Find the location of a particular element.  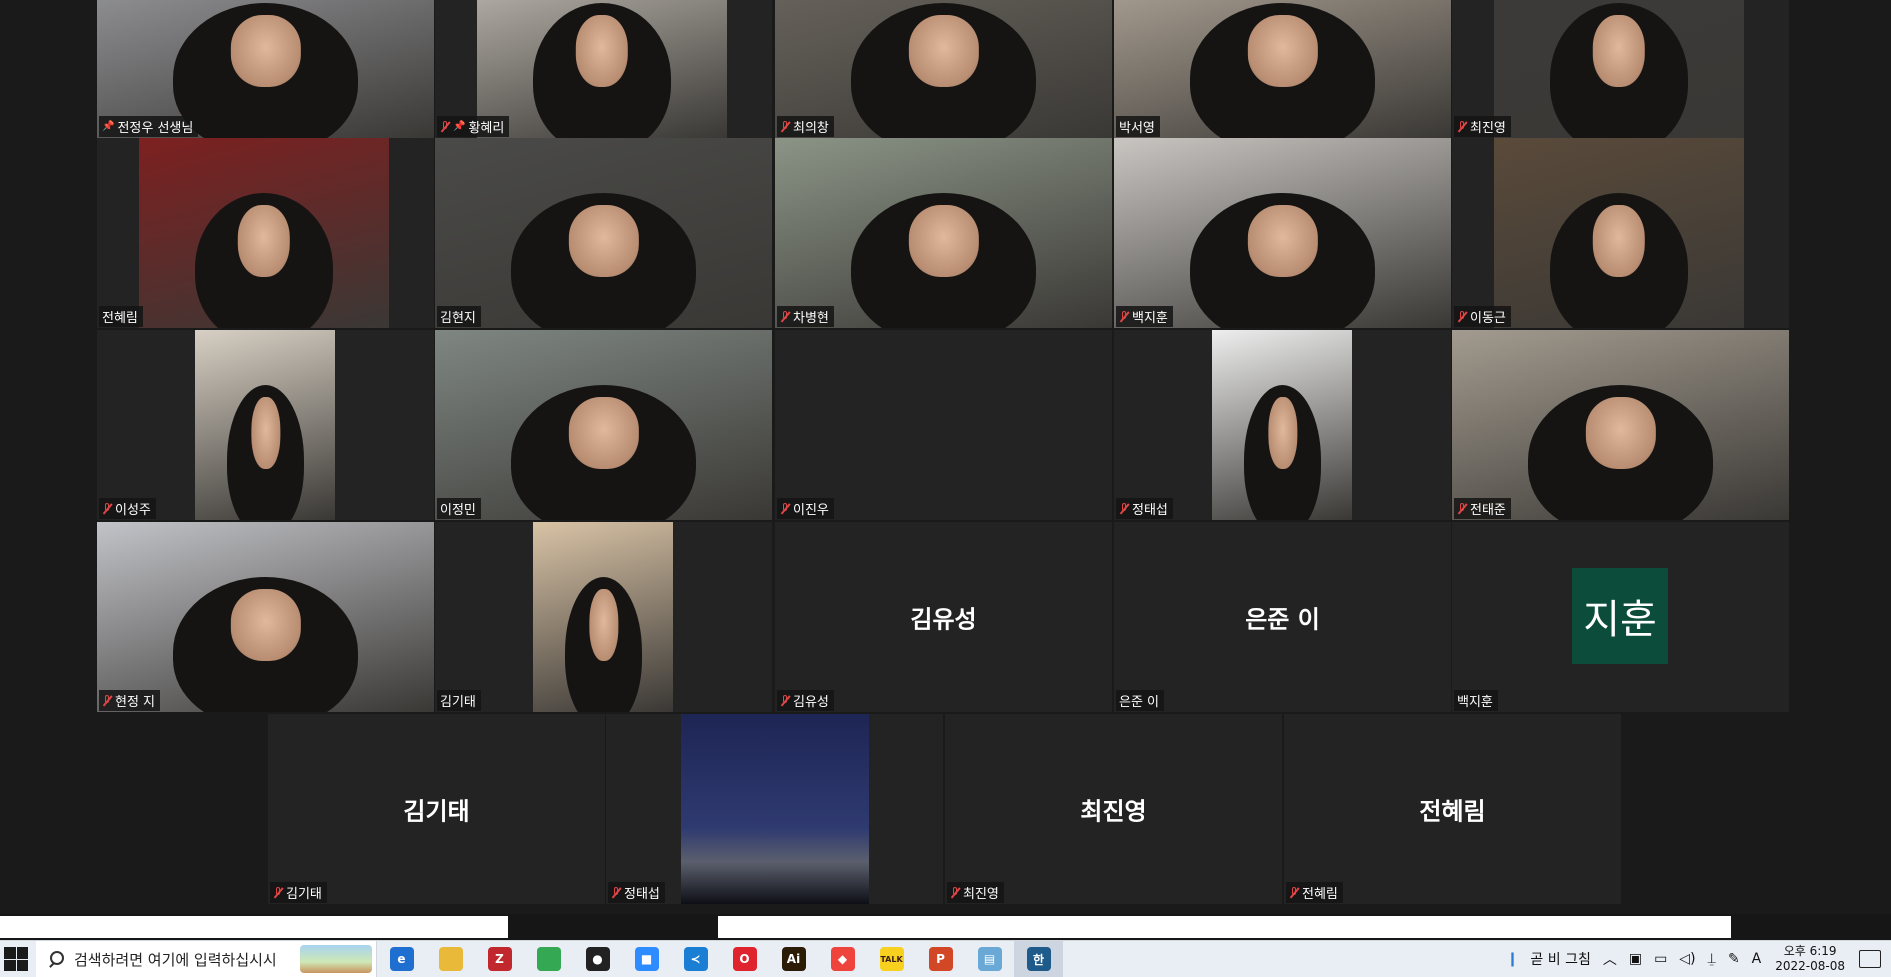

kakaotalk-icon: TALK is located at coordinates (891, 959).